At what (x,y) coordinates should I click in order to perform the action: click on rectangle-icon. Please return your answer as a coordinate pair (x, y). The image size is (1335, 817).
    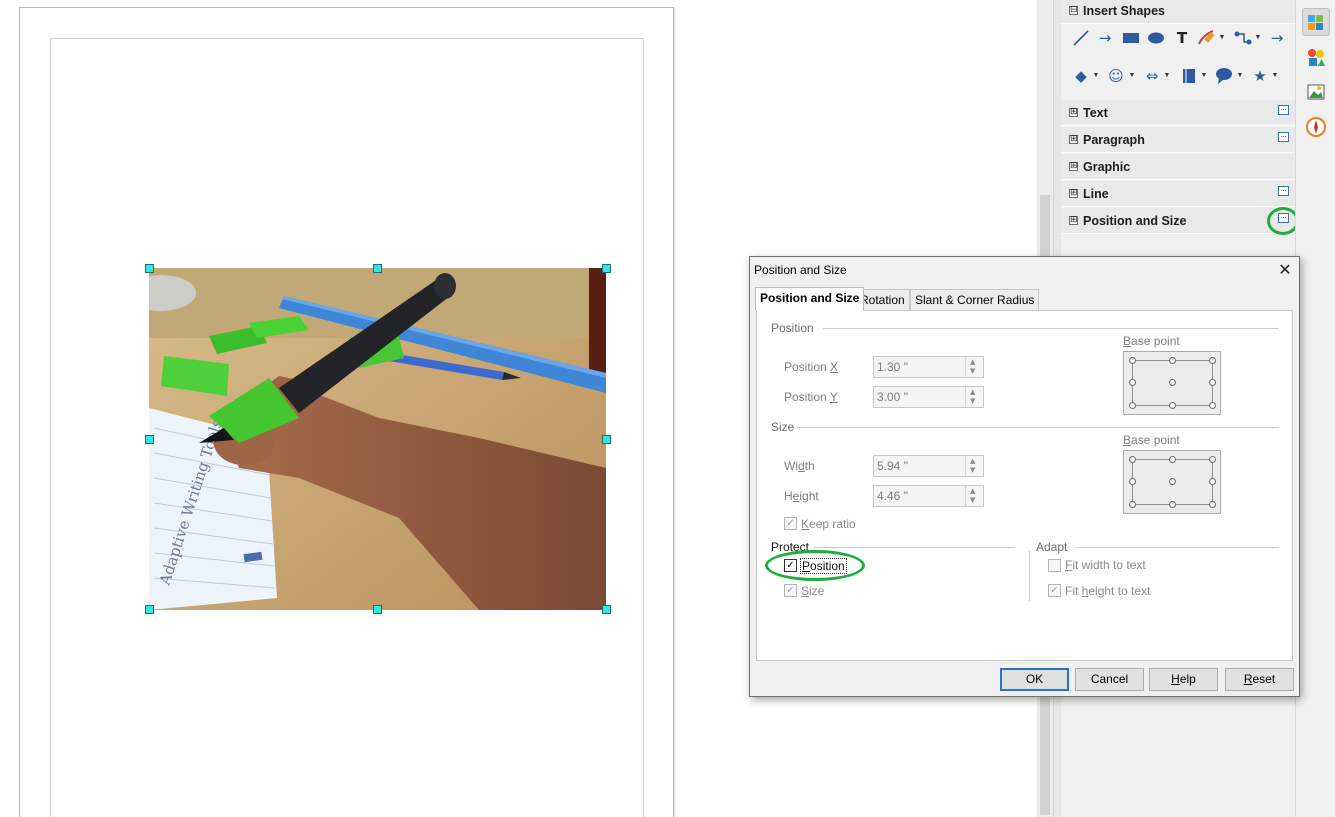
    Looking at the image, I should click on (1131, 38).